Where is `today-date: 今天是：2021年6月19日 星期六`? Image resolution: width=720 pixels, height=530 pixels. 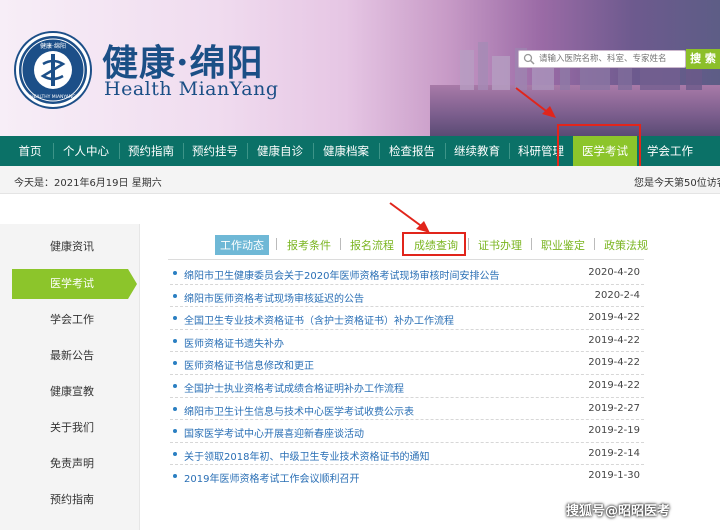 today-date: 今天是：2021年6月19日 星期六 is located at coordinates (88, 183).